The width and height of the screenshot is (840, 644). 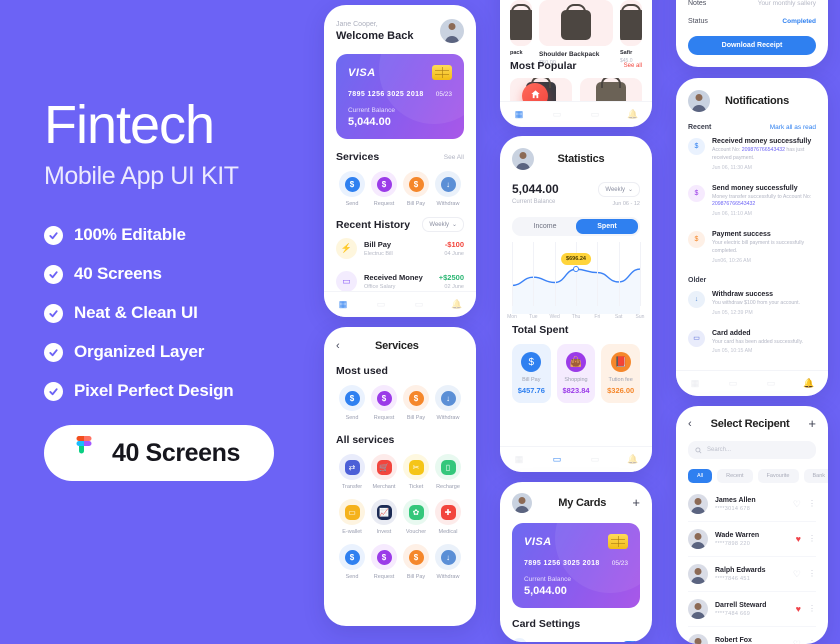 What do you see at coordinates (793, 127) in the screenshot?
I see `mark-all-read-button: Mark all as read` at bounding box center [793, 127].